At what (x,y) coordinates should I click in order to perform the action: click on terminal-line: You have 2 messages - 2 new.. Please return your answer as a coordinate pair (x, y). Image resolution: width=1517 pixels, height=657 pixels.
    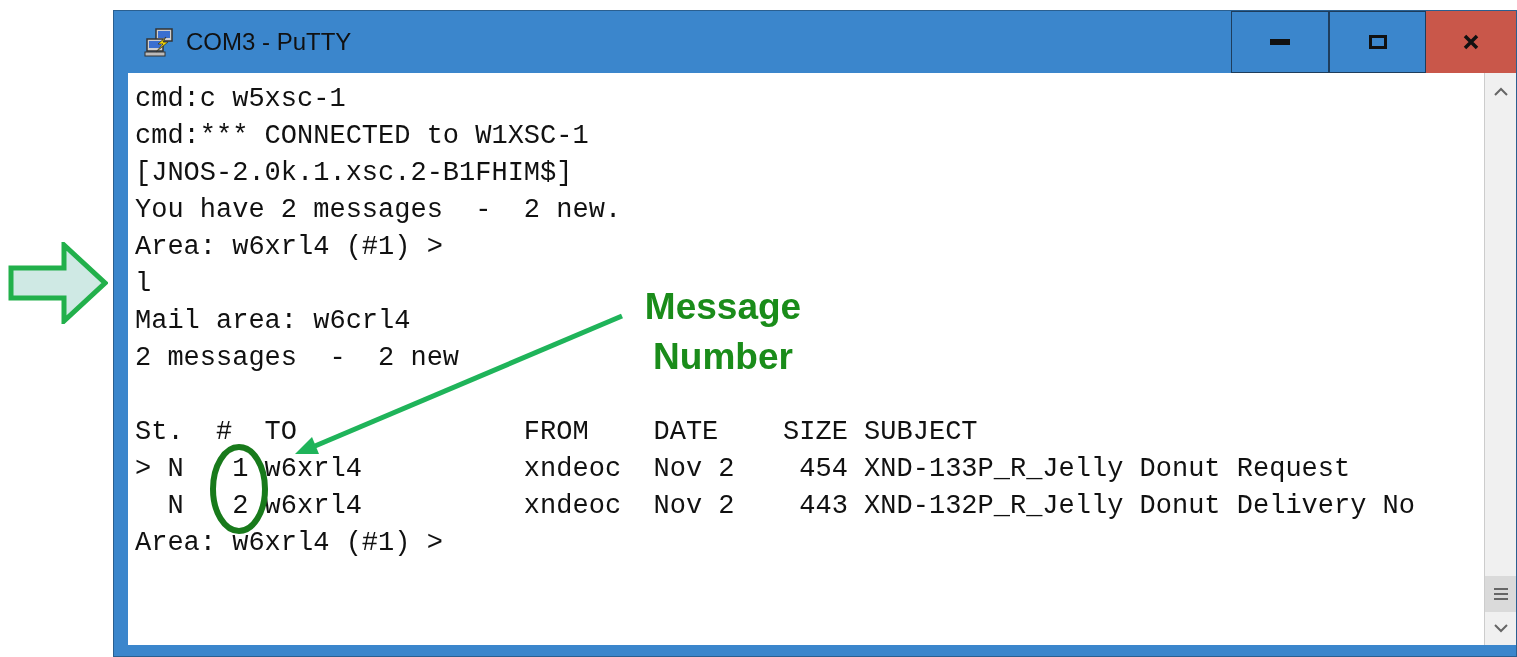
    Looking at the image, I should click on (378, 210).